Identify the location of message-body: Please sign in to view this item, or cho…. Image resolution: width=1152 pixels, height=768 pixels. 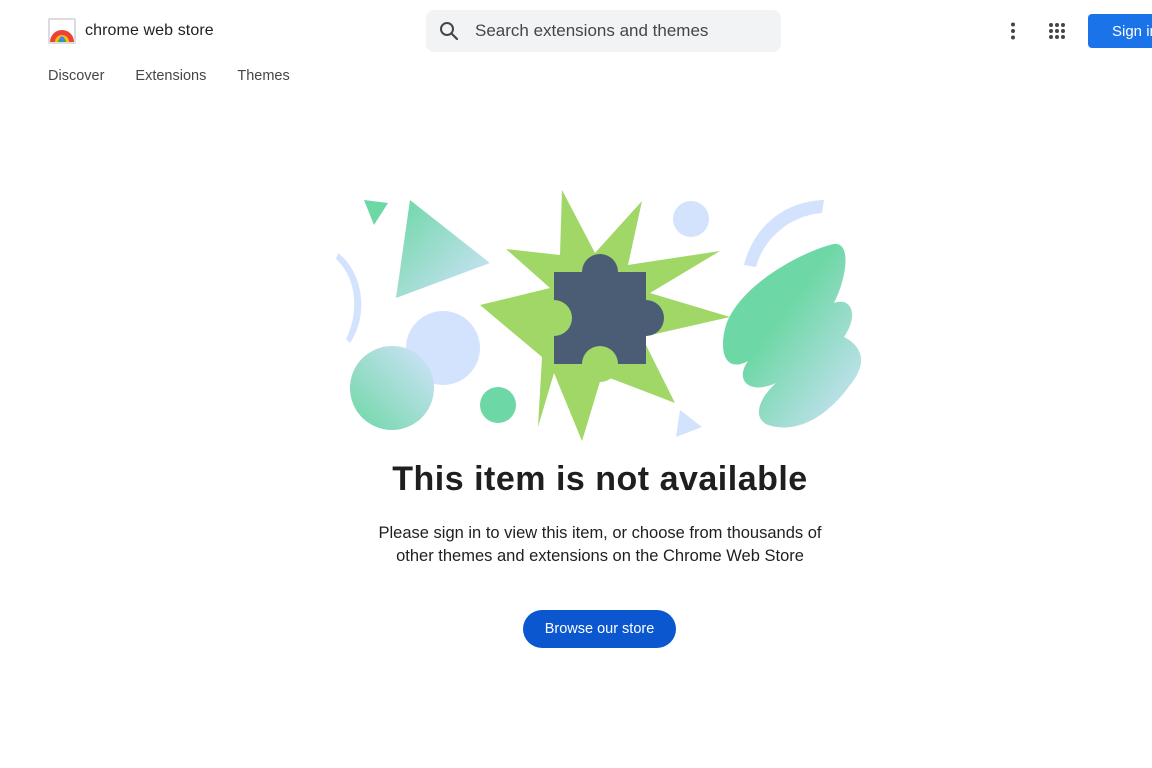
(600, 544).